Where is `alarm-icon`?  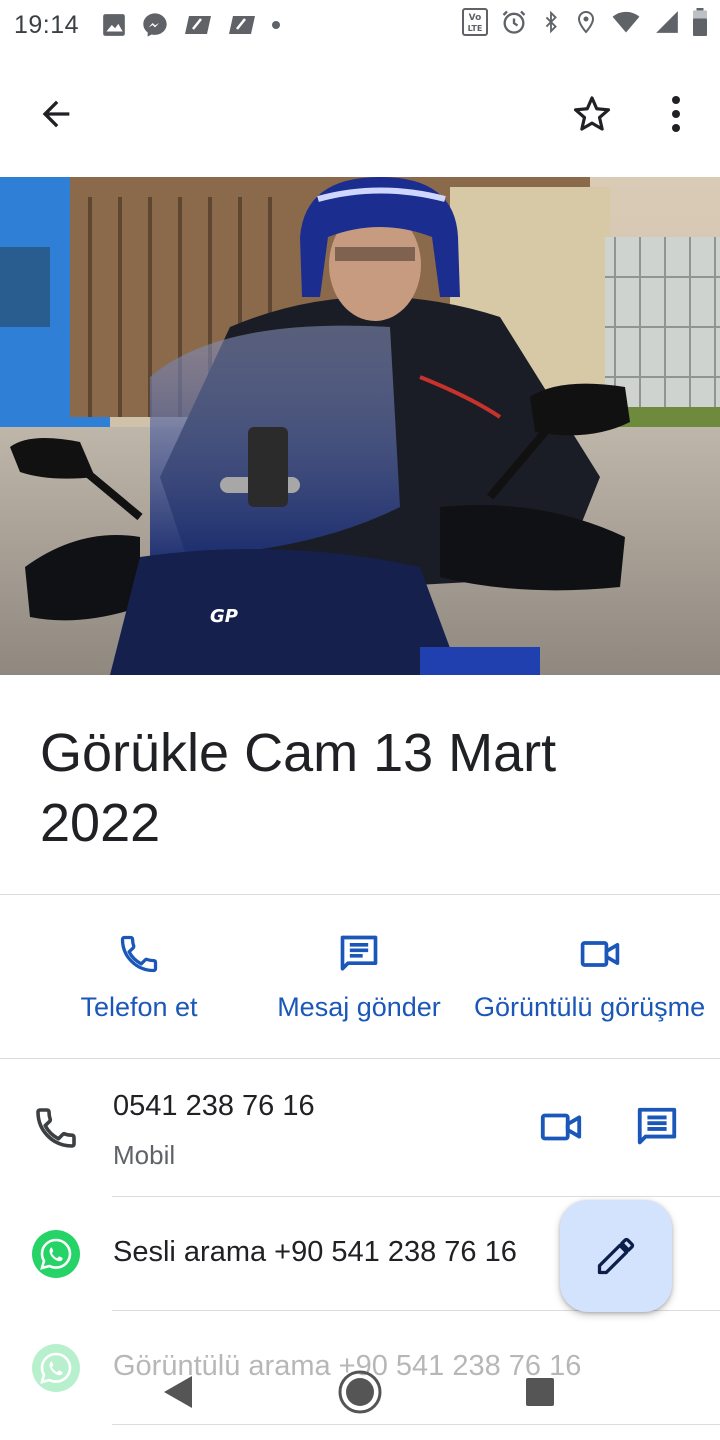
alarm-icon is located at coordinates (514, 22).